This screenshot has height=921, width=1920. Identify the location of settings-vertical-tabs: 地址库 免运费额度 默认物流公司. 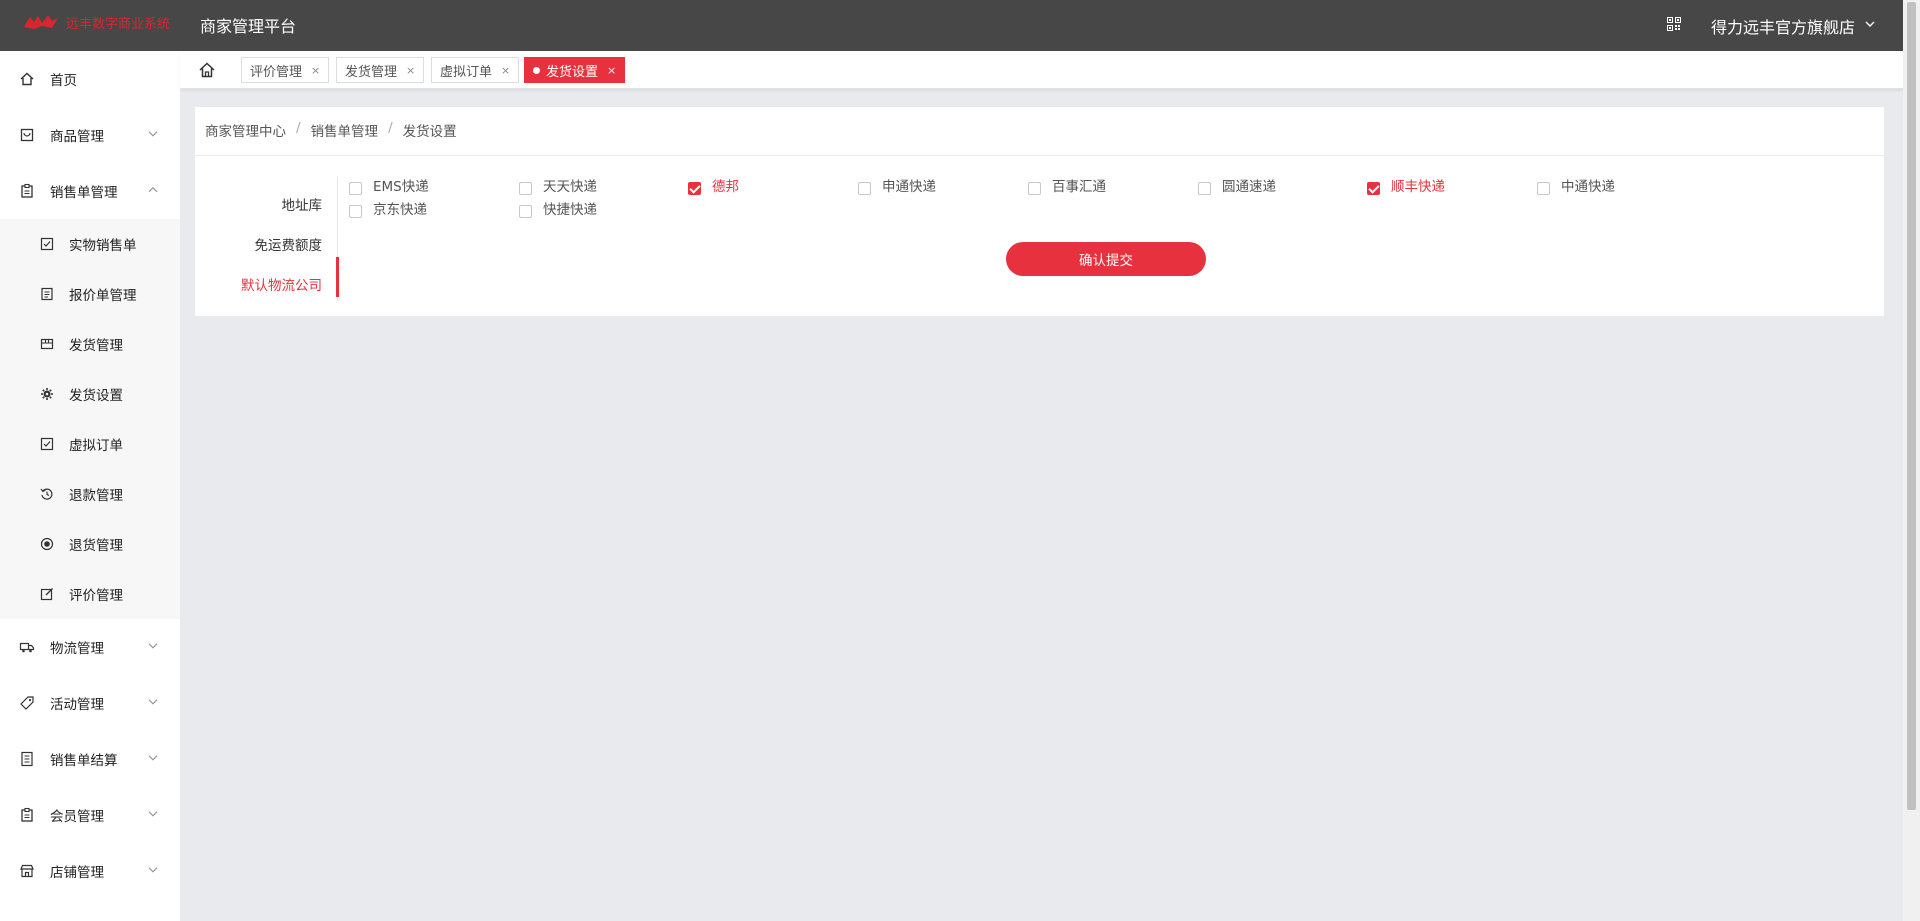
(267, 239).